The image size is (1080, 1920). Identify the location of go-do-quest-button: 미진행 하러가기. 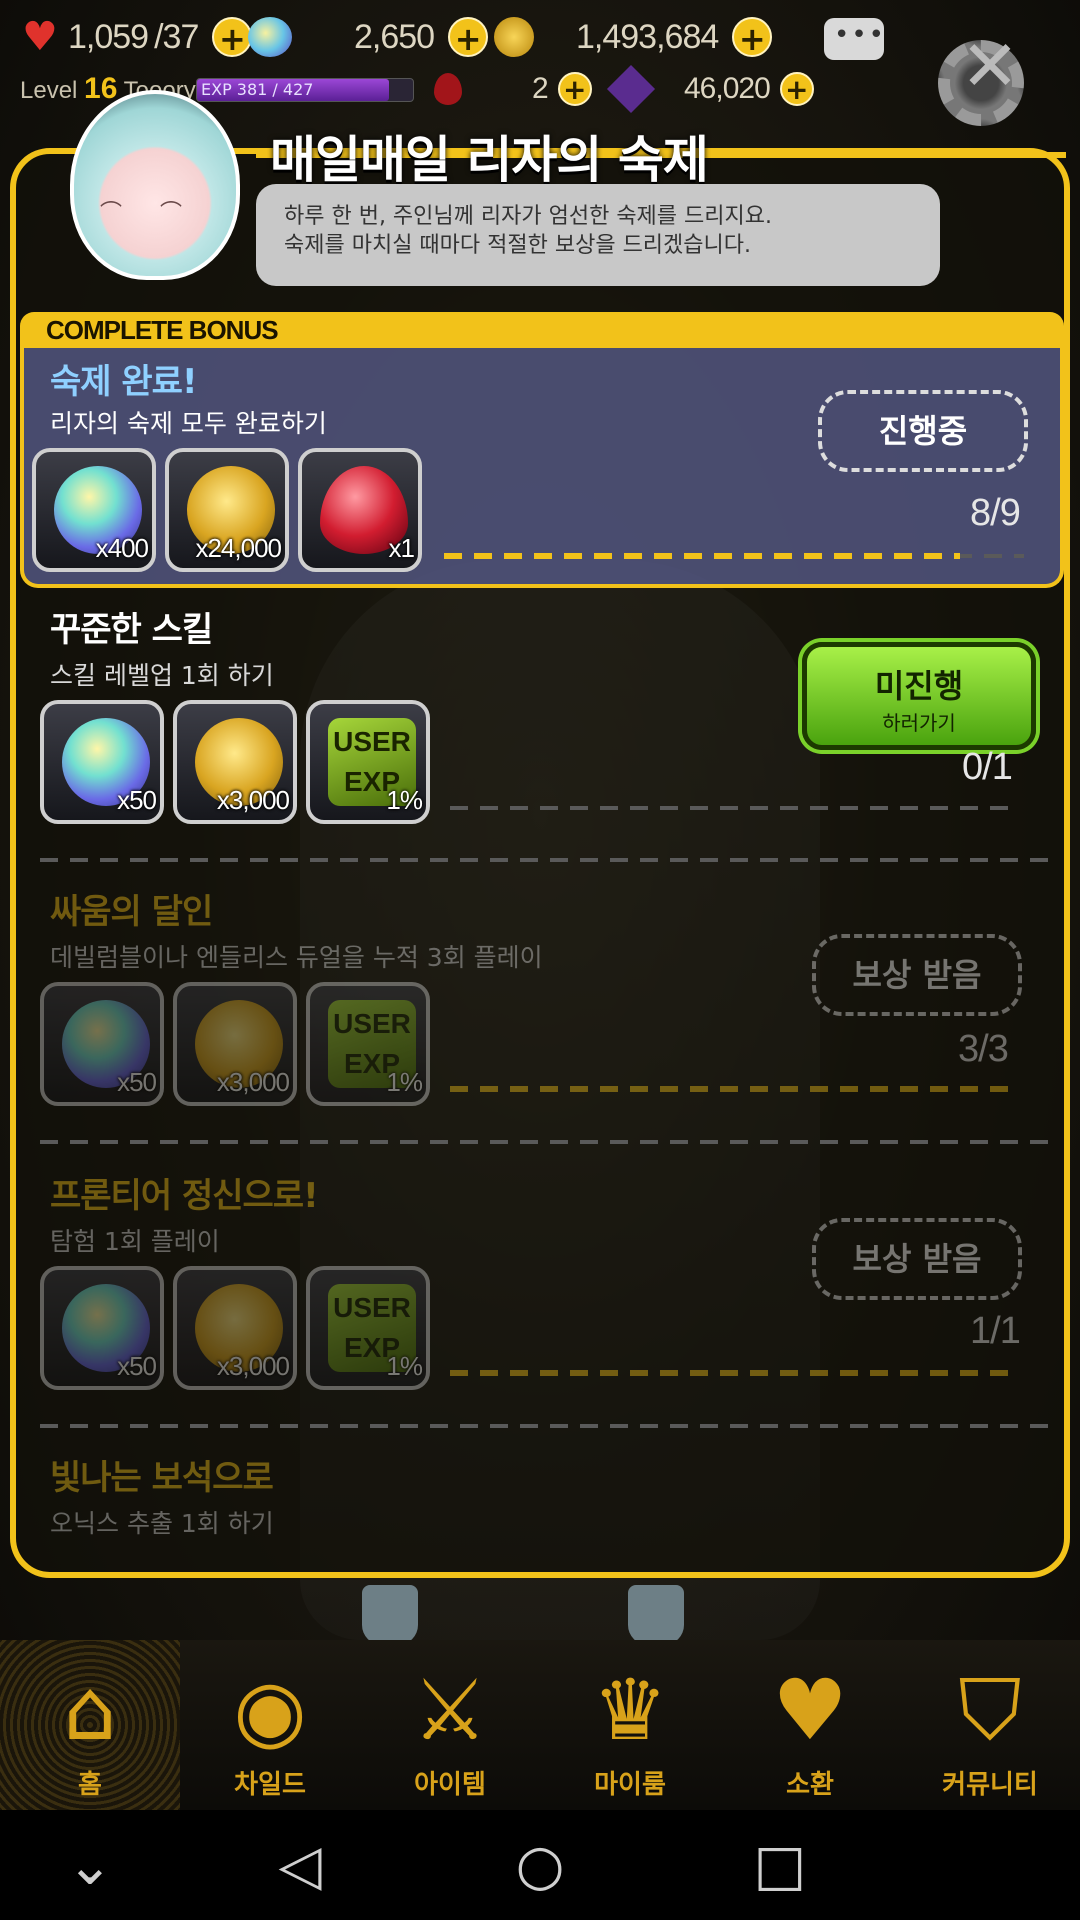
(919, 696).